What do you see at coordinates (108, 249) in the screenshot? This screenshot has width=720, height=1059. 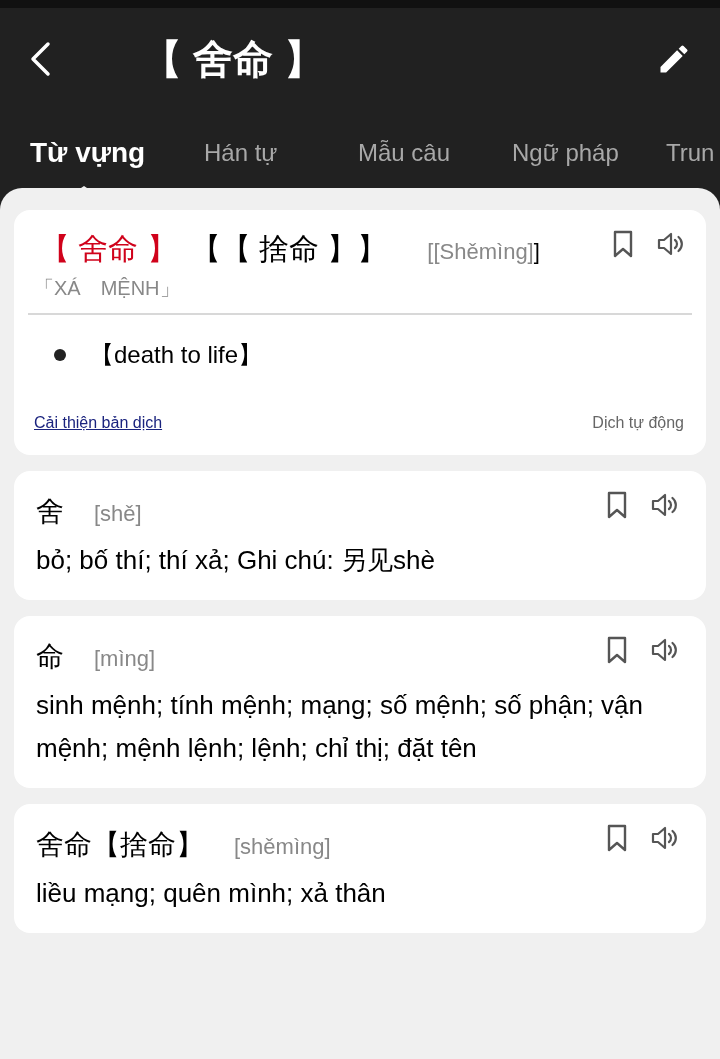 I see `headword: 【 舍命 】` at bounding box center [108, 249].